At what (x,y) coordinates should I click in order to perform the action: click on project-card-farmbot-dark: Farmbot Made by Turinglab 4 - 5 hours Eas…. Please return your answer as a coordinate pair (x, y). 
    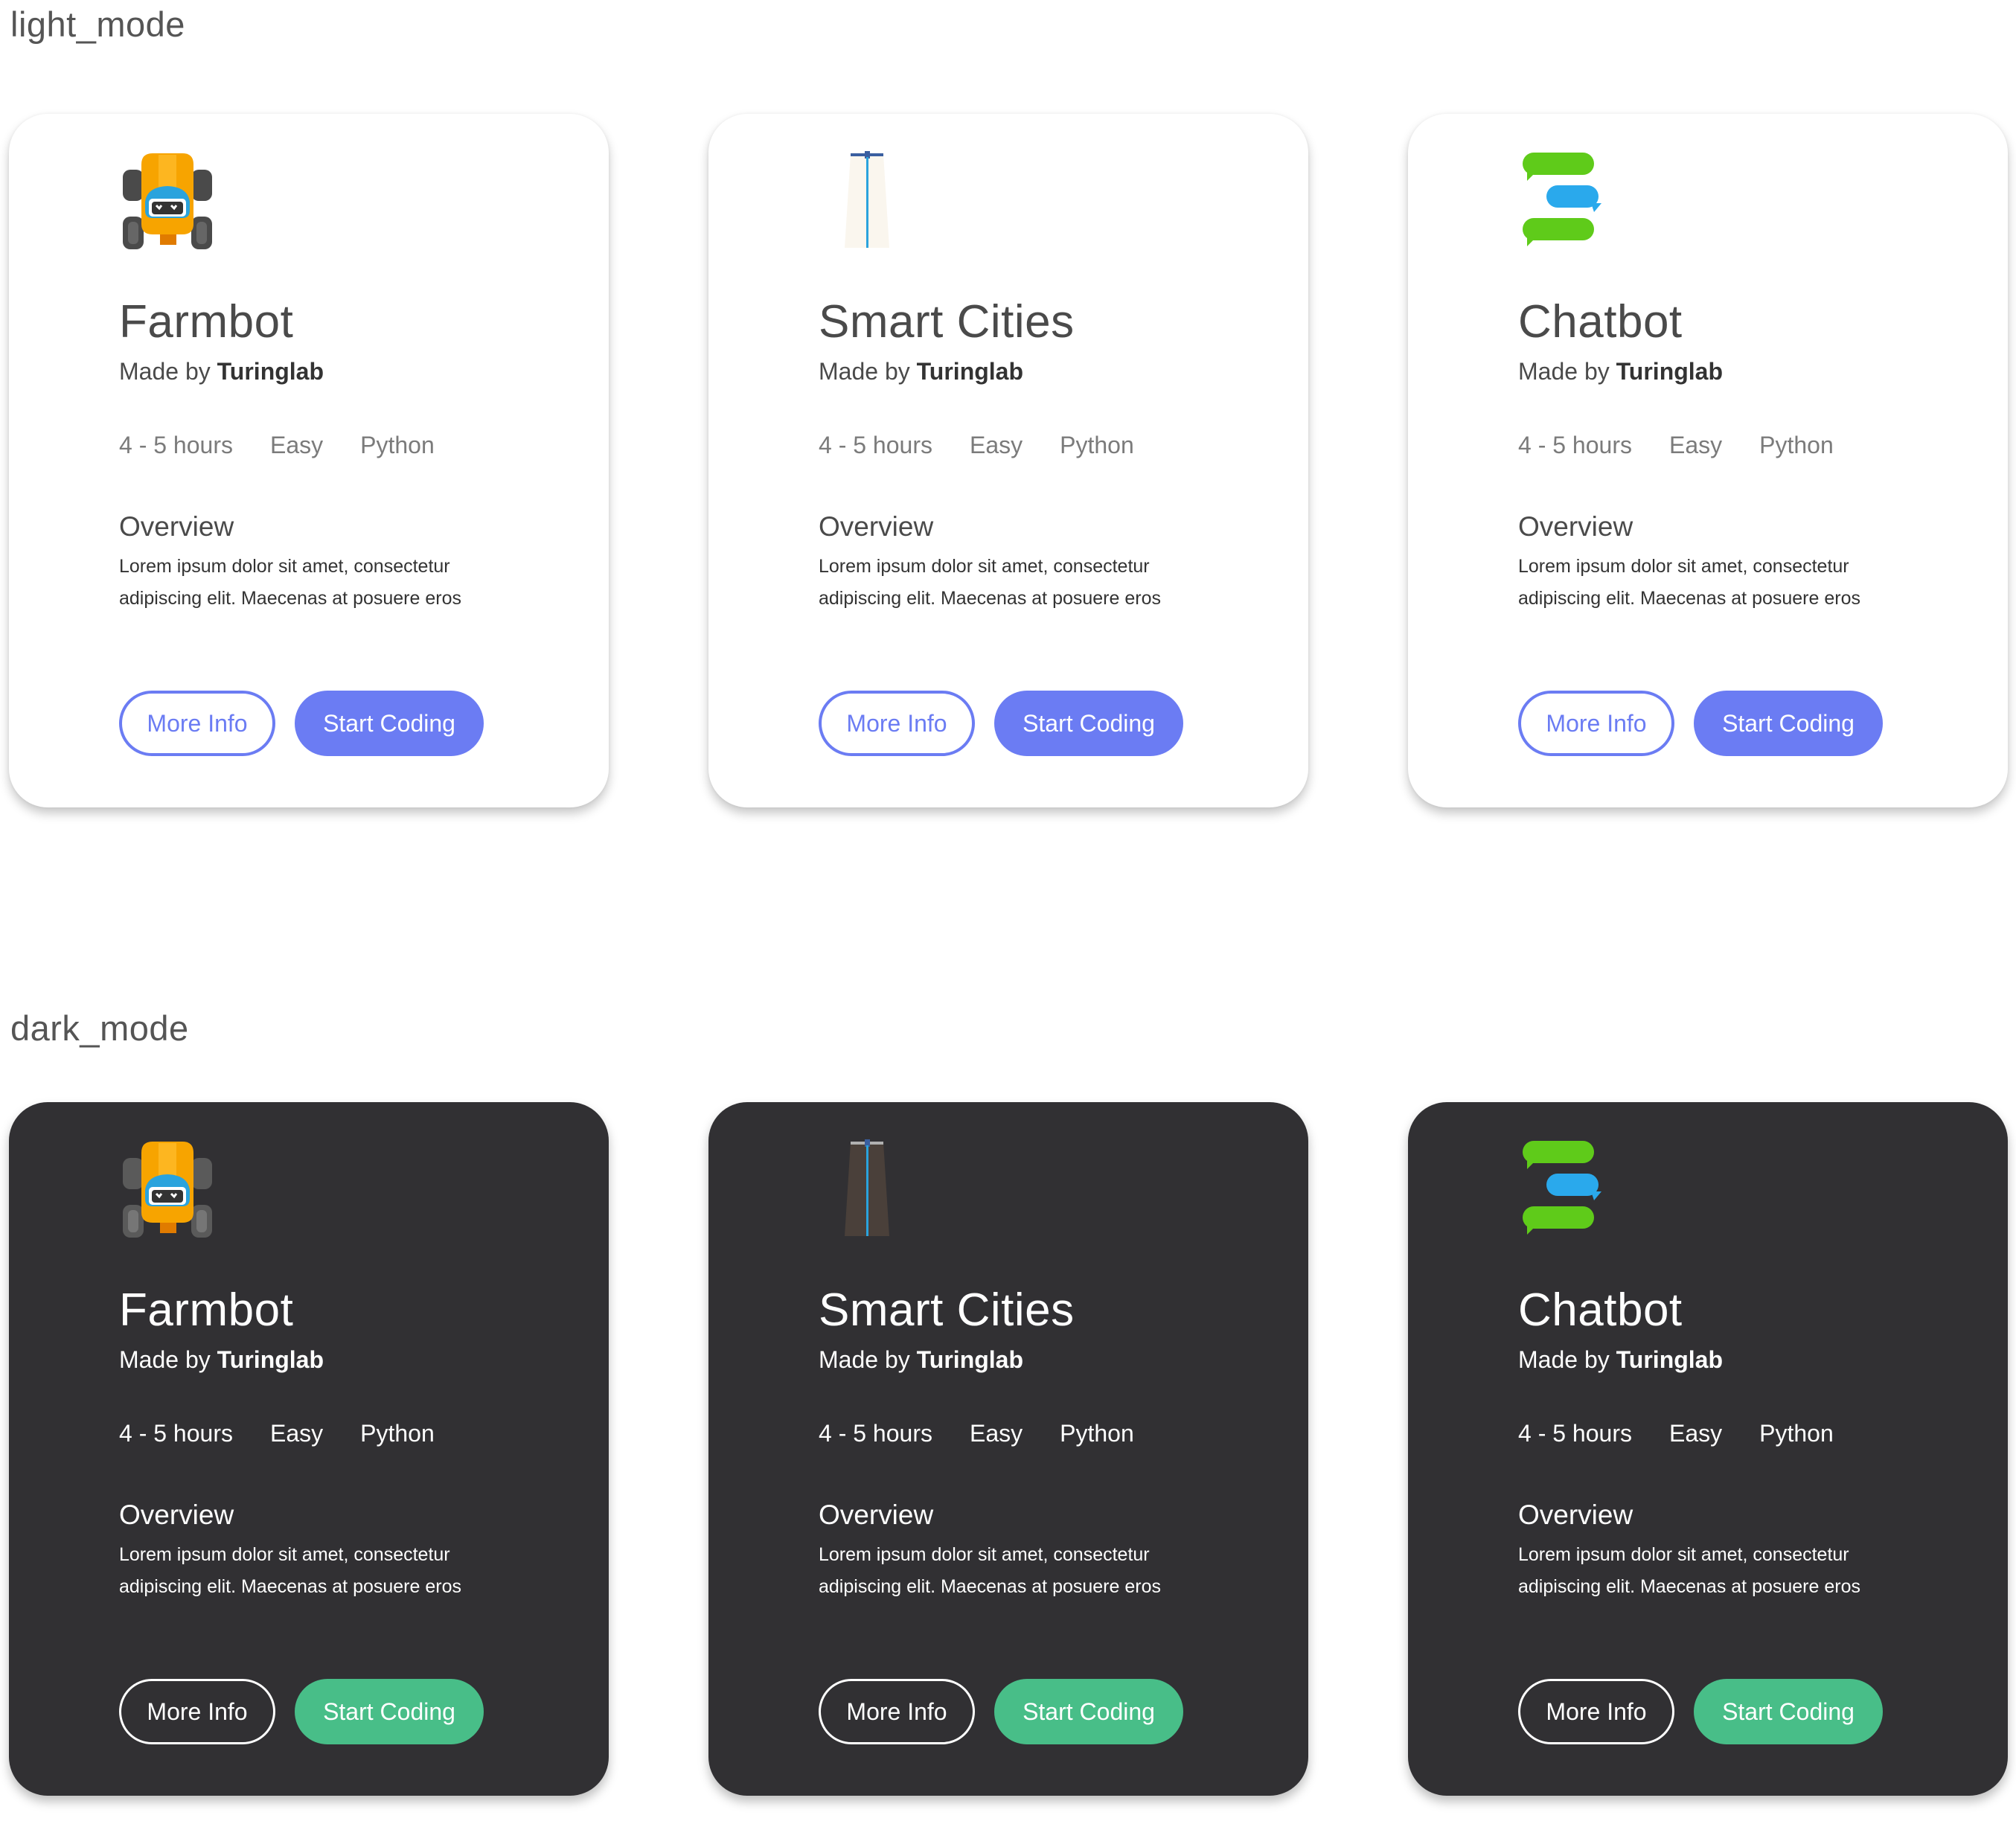
    Looking at the image, I should click on (309, 1449).